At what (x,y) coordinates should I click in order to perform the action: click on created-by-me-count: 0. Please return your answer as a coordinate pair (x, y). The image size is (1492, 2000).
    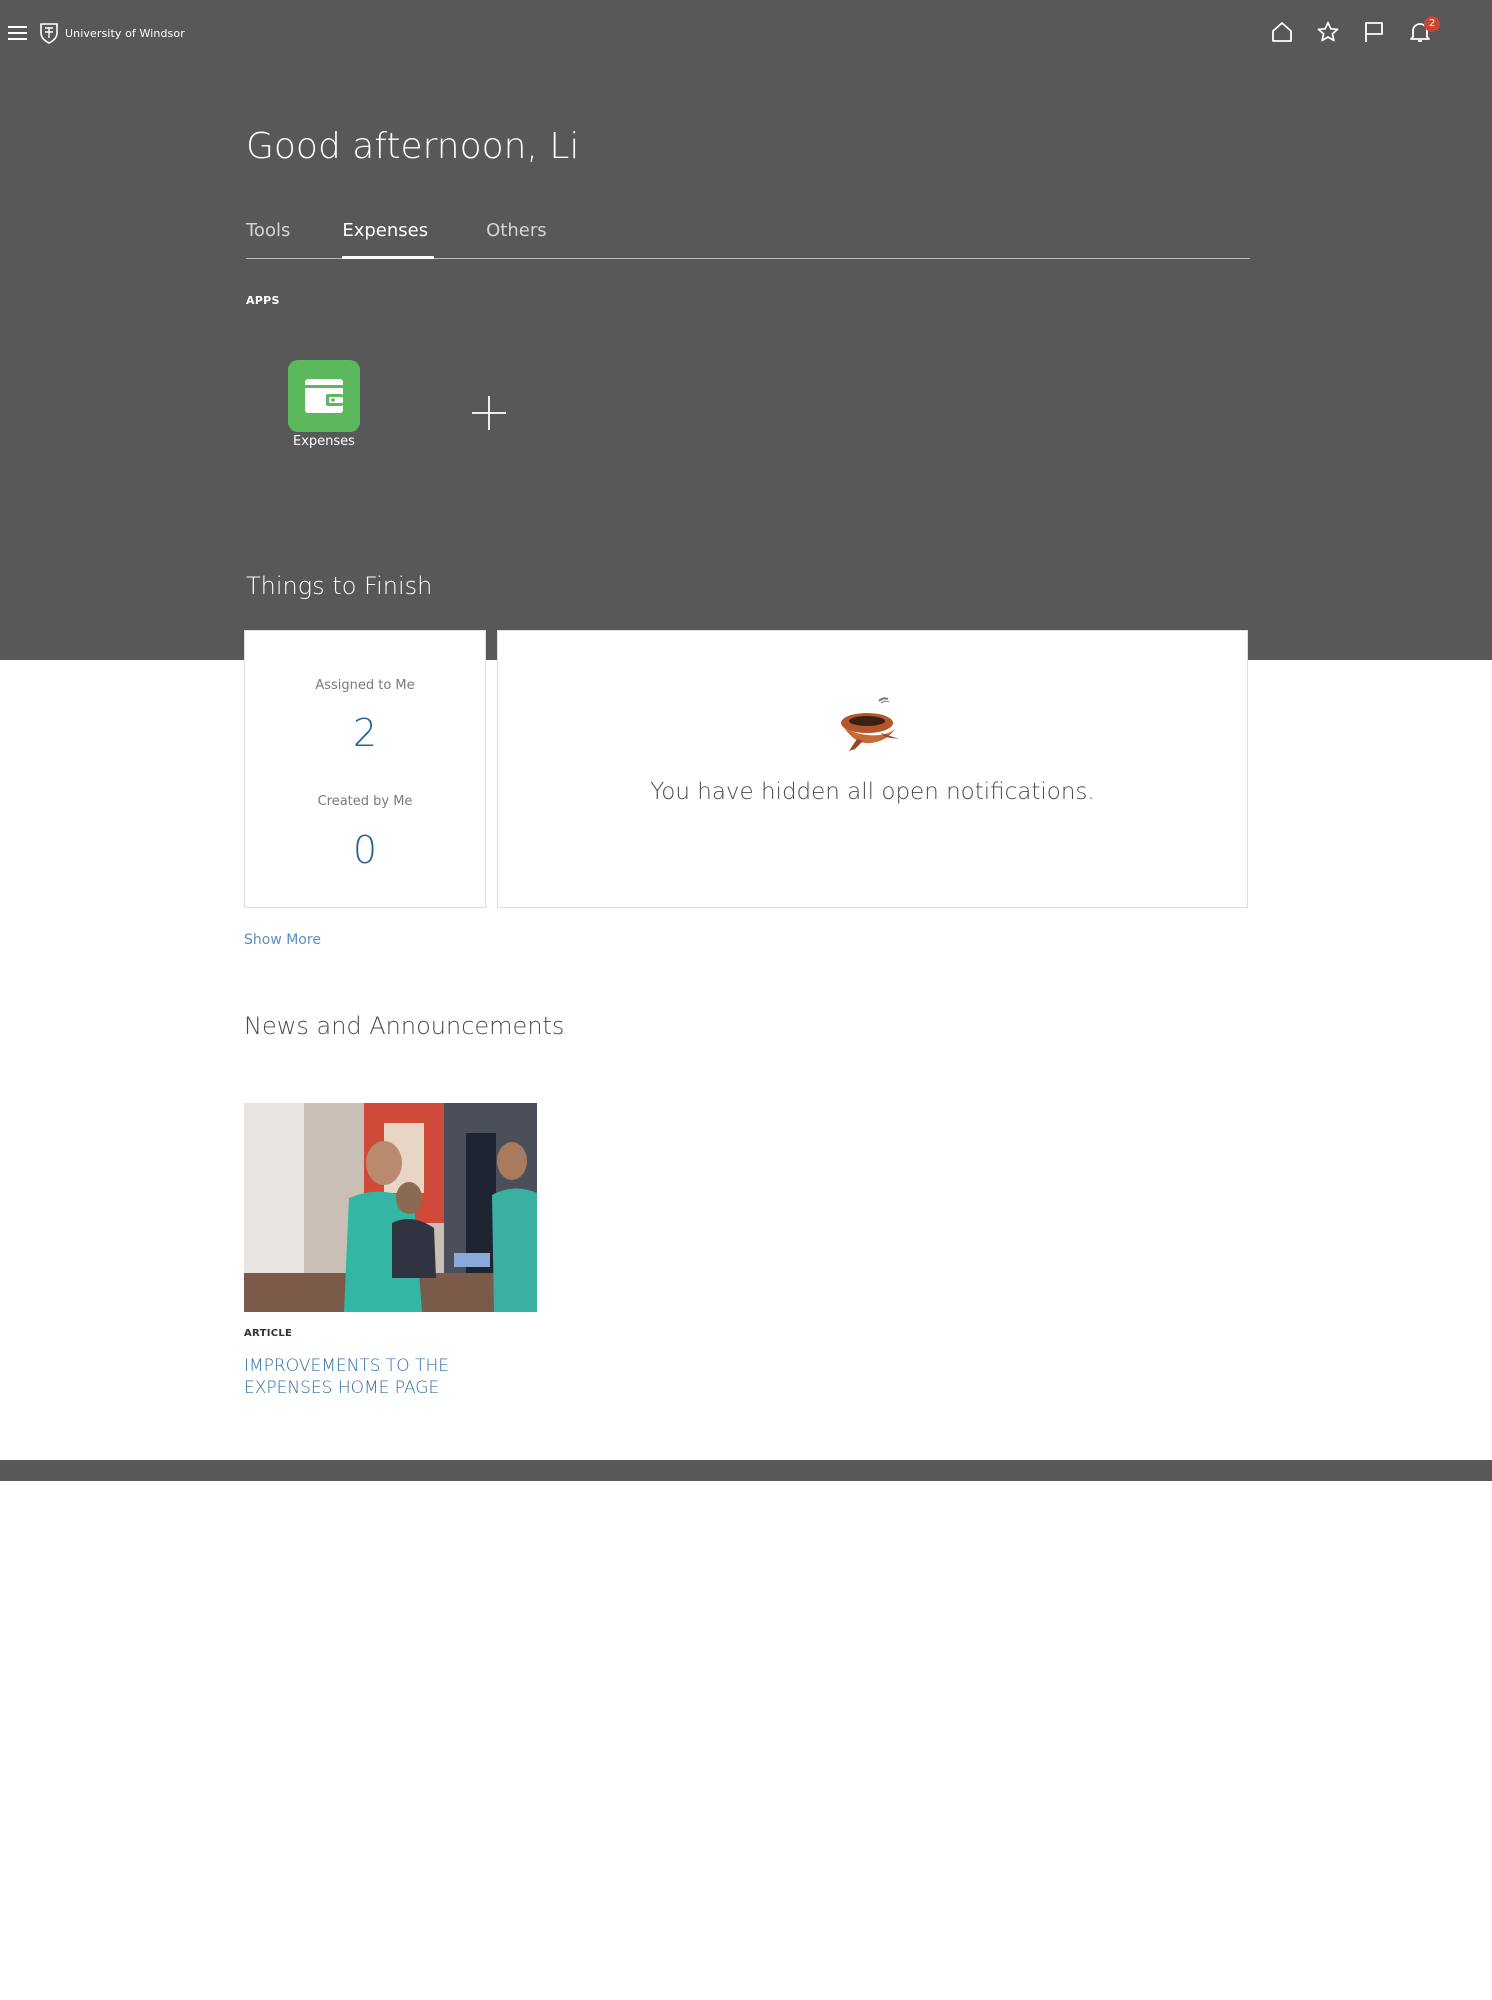
    Looking at the image, I should click on (365, 850).